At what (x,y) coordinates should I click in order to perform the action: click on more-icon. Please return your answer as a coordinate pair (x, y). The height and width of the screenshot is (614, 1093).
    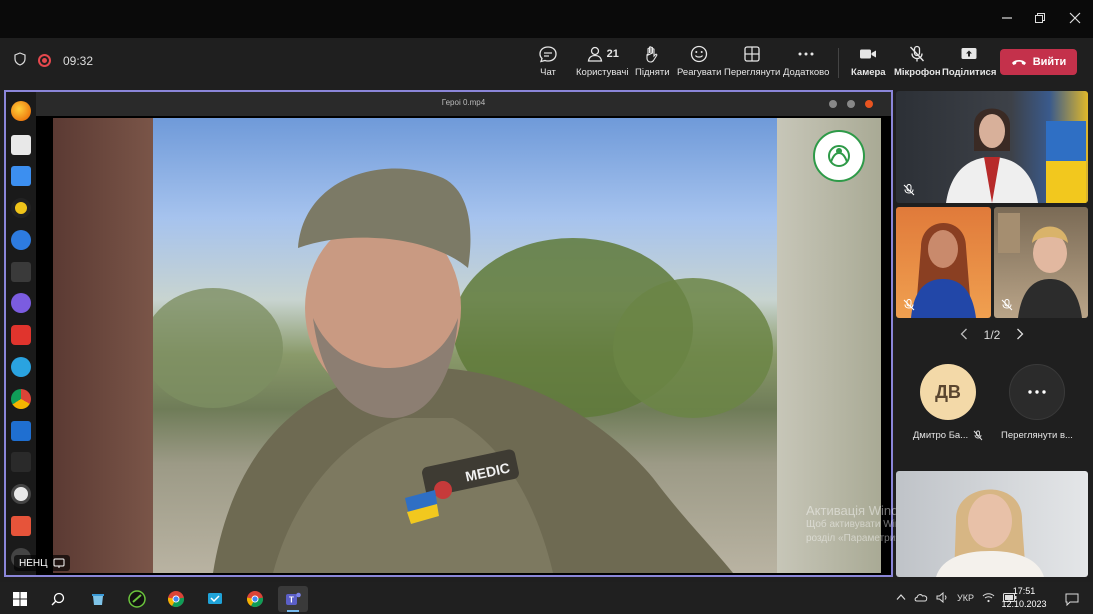
    Looking at the image, I should click on (806, 54).